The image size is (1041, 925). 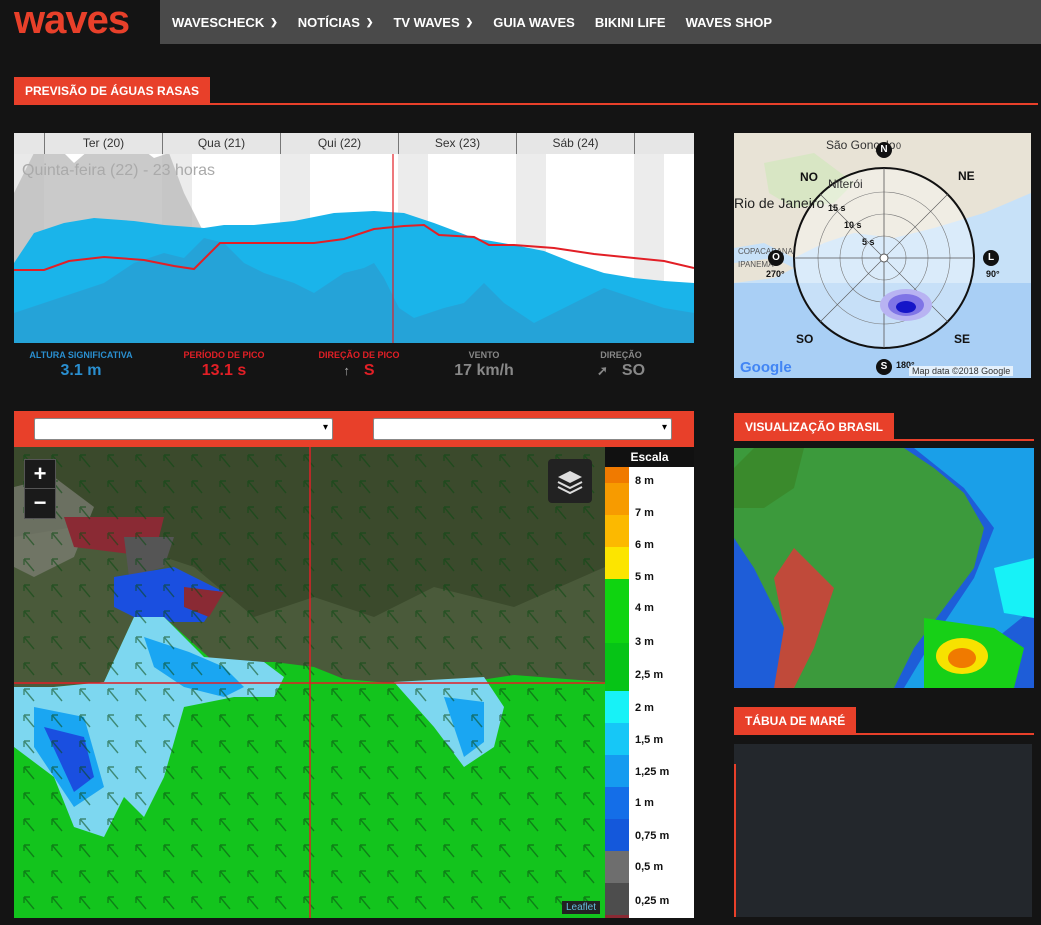 What do you see at coordinates (103, 143) in the screenshot?
I see `day-label: Ter (20)` at bounding box center [103, 143].